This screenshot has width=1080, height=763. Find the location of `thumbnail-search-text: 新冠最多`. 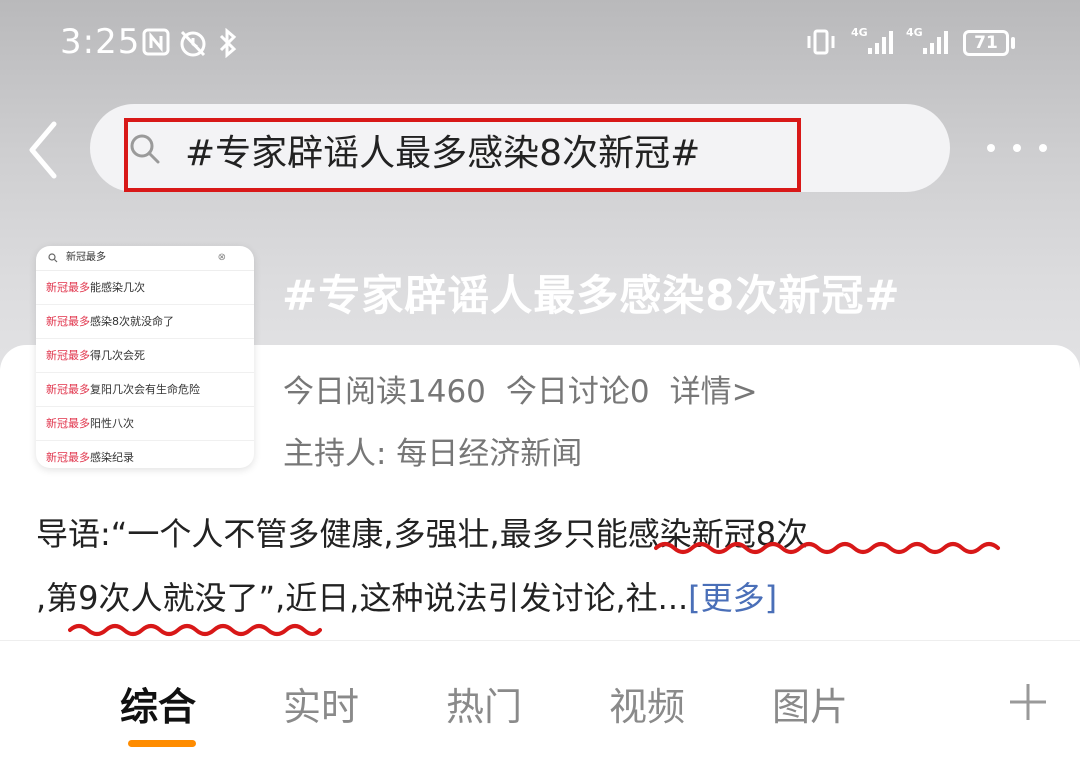

thumbnail-search-text: 新冠最多 is located at coordinates (86, 257).